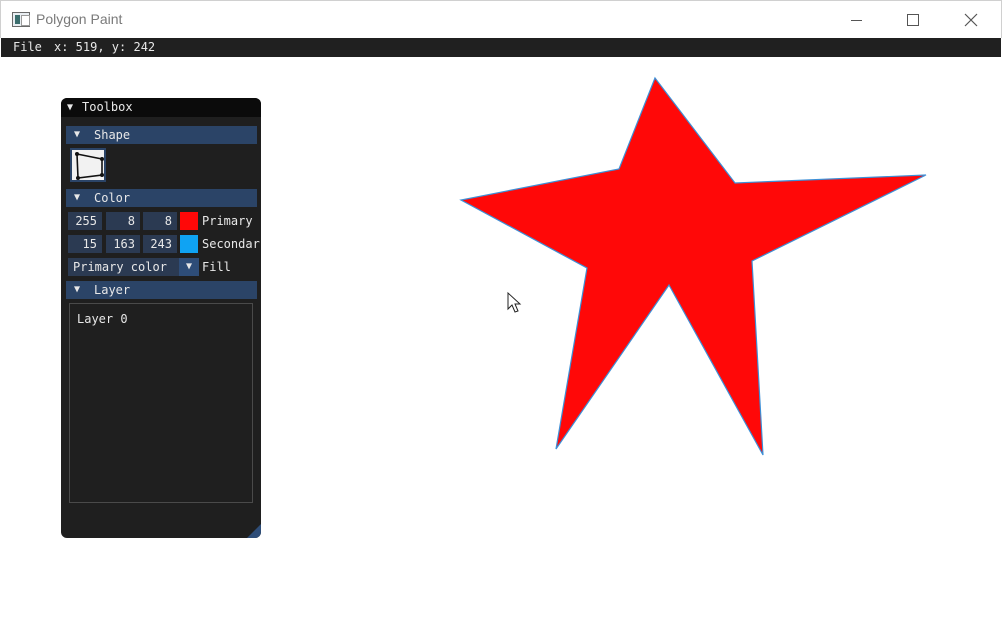 The height and width of the screenshot is (639, 1002). What do you see at coordinates (216, 267) in the screenshot?
I see `fill-label: Fill` at bounding box center [216, 267].